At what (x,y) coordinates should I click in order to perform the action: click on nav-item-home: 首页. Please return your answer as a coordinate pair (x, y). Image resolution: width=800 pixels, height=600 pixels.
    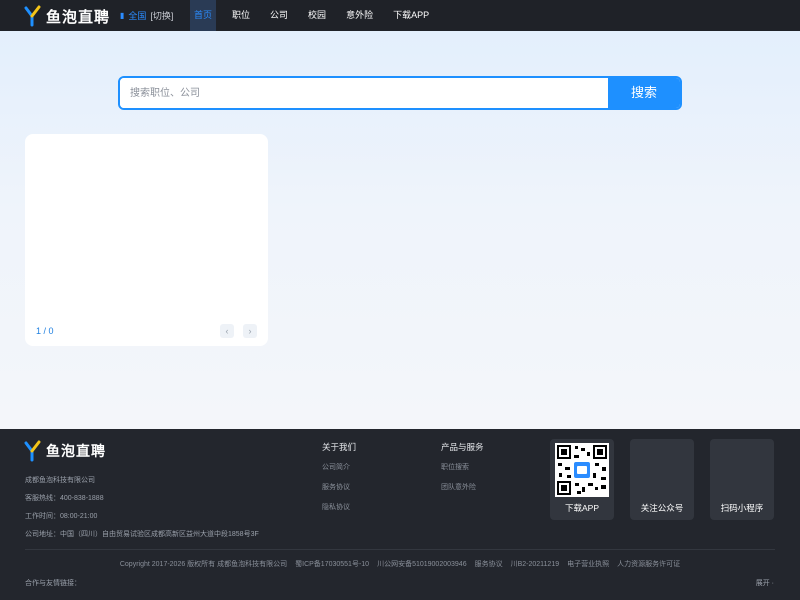
    Looking at the image, I should click on (203, 15).